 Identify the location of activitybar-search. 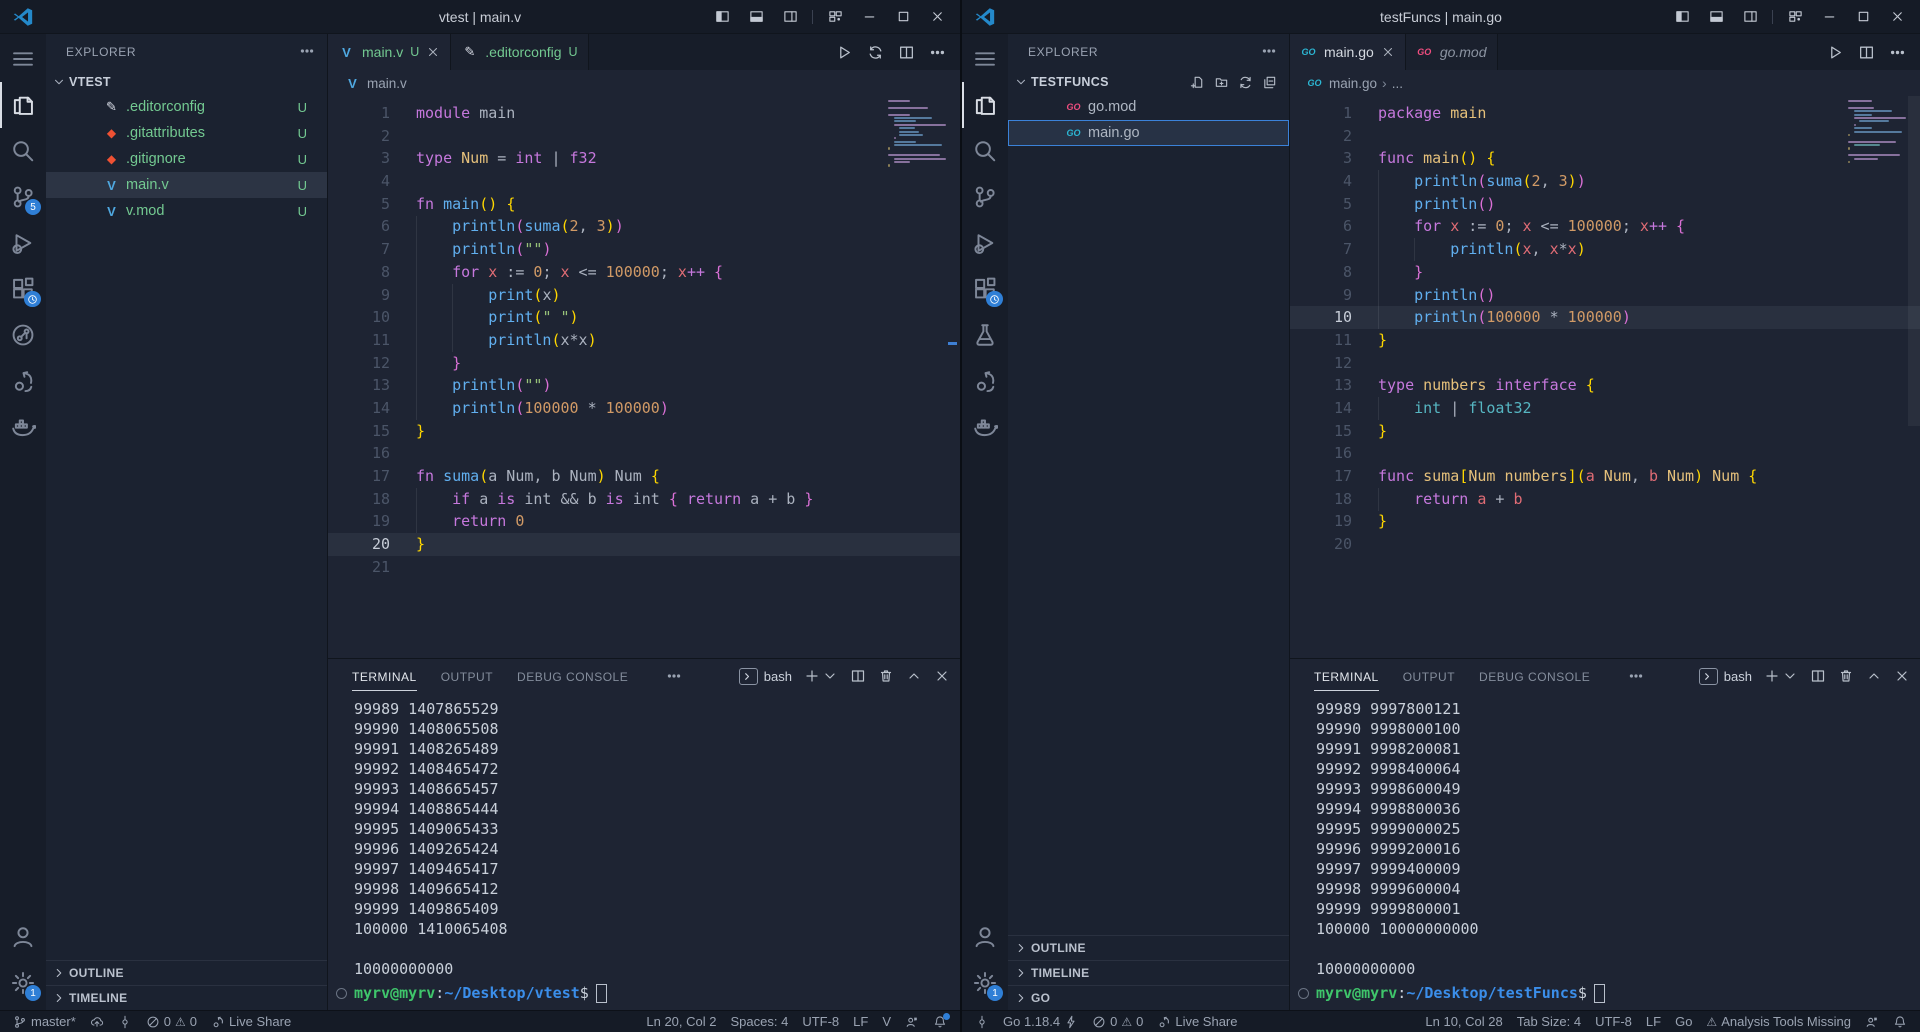
(985, 151).